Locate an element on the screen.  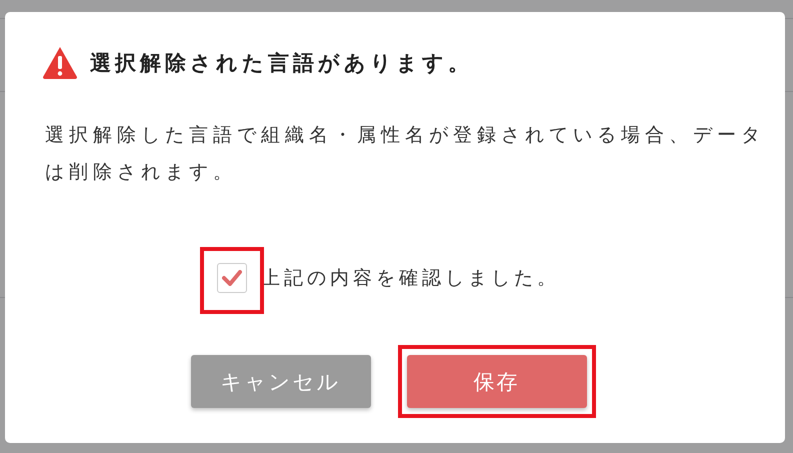
checkmark-icon is located at coordinates (232, 278).